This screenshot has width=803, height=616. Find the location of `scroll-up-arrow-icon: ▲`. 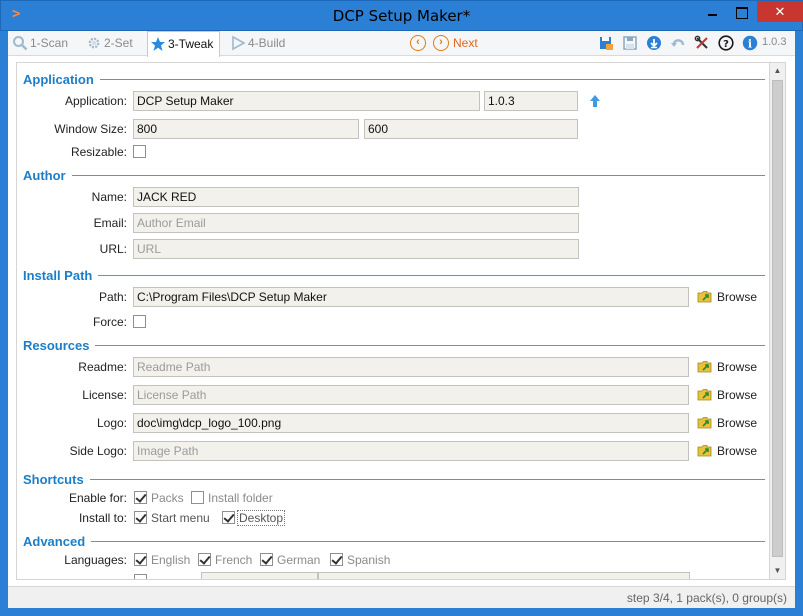

scroll-up-arrow-icon: ▲ is located at coordinates (777, 71).